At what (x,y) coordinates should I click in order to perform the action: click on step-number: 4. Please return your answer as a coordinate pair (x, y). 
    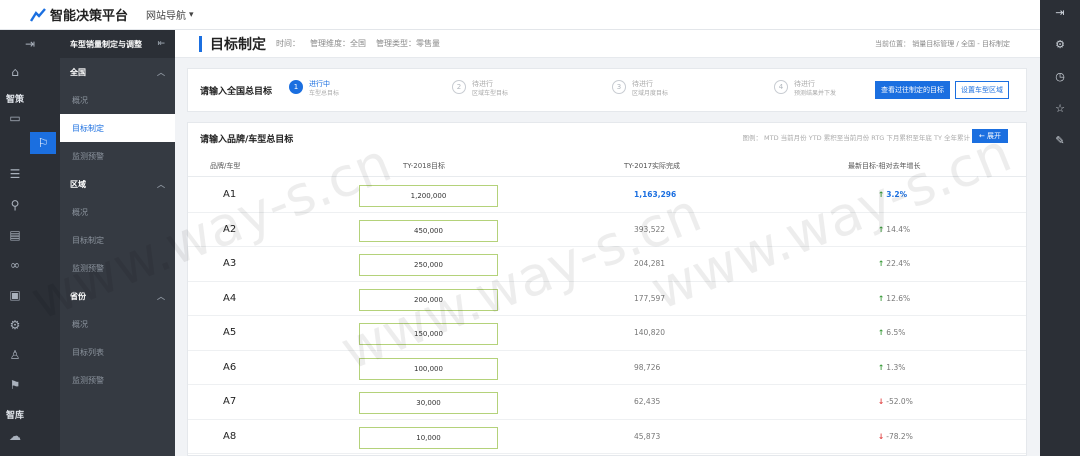
    Looking at the image, I should click on (781, 87).